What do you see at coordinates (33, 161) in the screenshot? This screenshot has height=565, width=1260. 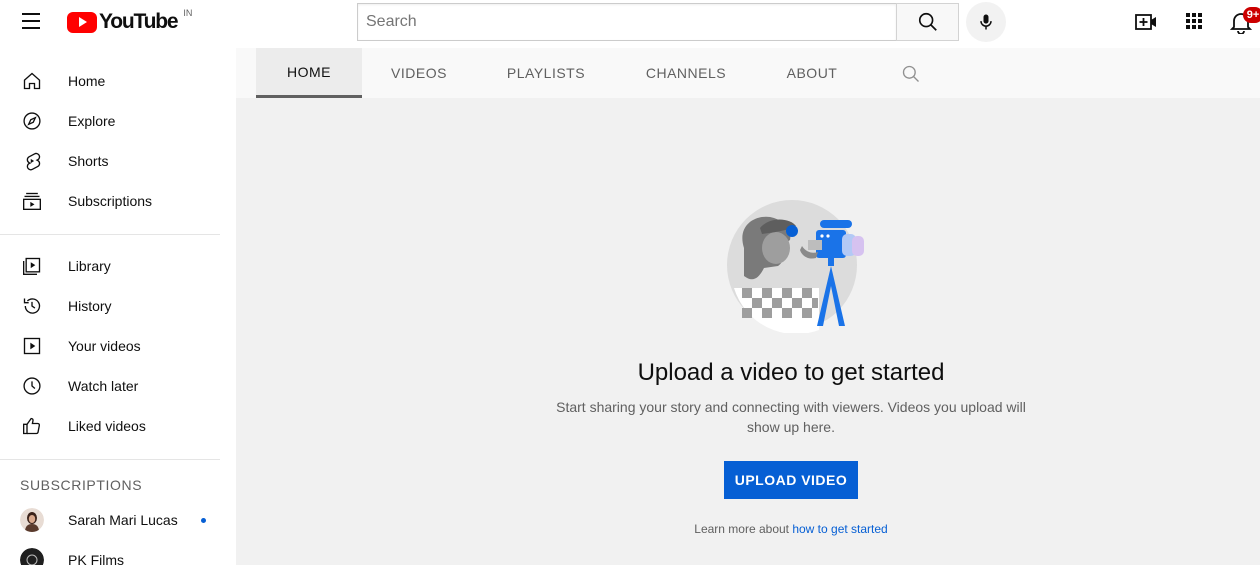 I see `shorts-icon` at bounding box center [33, 161].